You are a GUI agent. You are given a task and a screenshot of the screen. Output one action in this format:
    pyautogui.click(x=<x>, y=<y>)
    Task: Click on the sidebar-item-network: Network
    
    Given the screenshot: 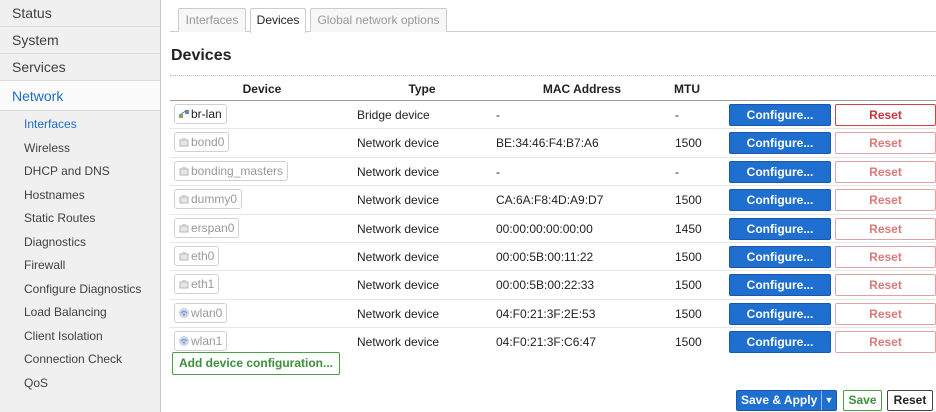 What is the action you would take?
    pyautogui.click(x=80, y=96)
    